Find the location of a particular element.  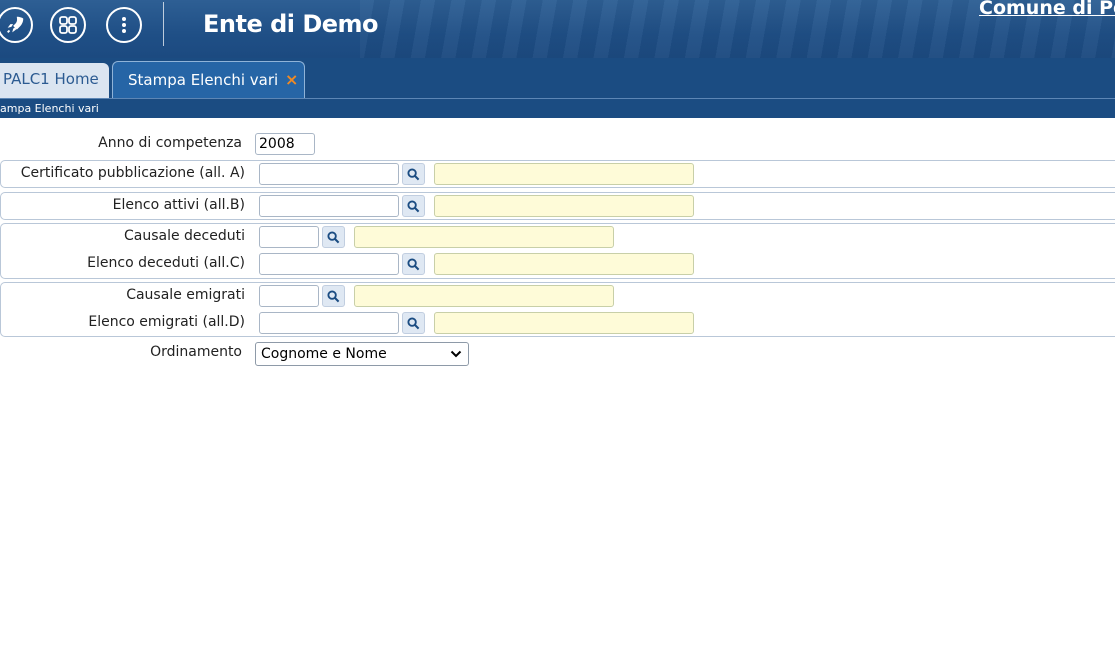

causale-deceduti-desc is located at coordinates (484, 237).